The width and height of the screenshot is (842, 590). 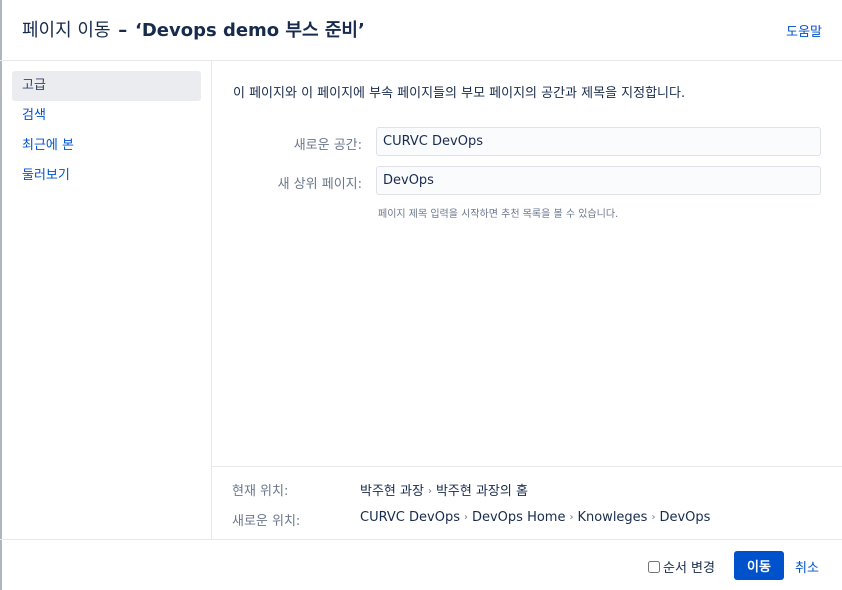 I want to click on breadcrumb-item: 박주현 과장, so click(x=392, y=491).